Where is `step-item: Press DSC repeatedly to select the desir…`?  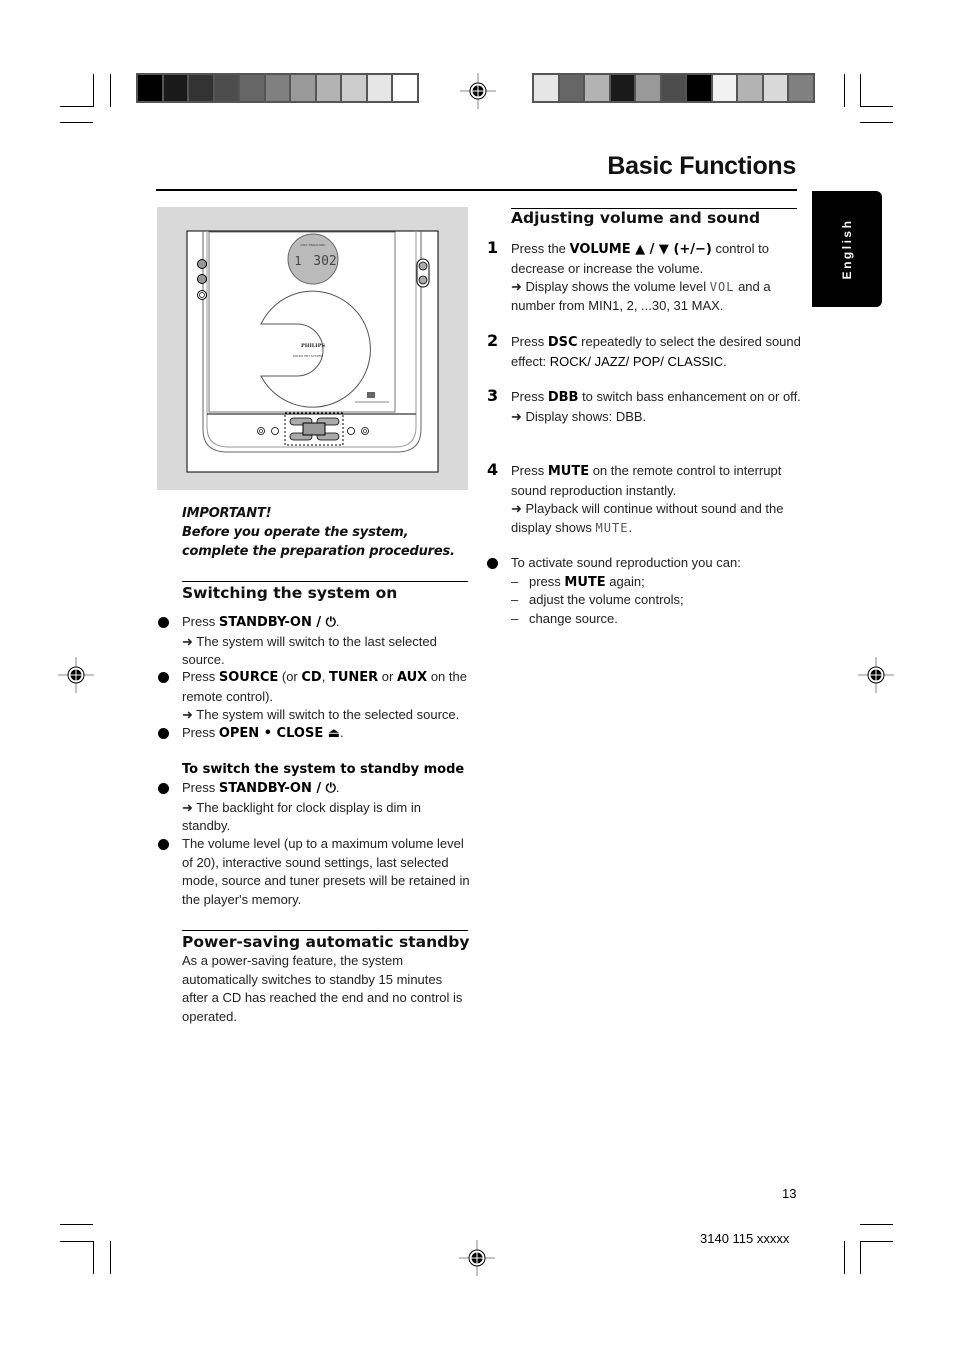
step-item: Press DSC repeatedly to select the desir… is located at coordinates (656, 351).